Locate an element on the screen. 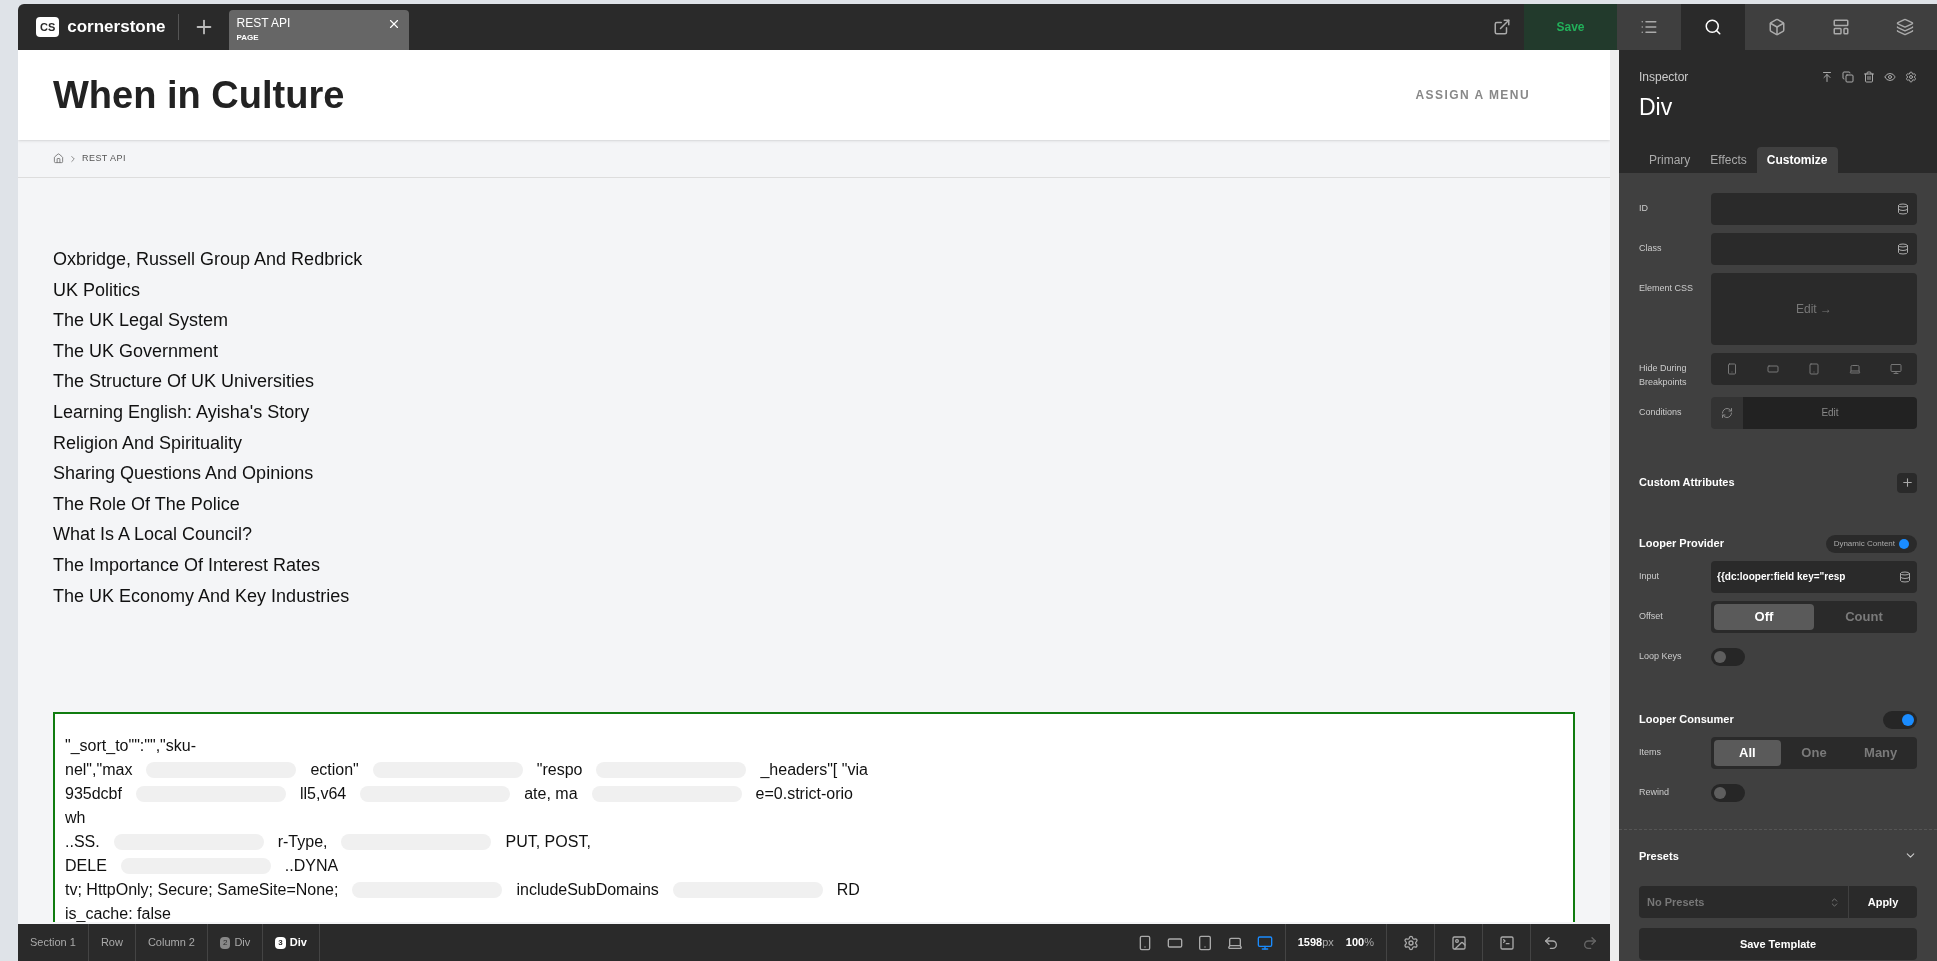 The width and height of the screenshot is (1937, 961). breadcrumb-text: REST API is located at coordinates (104, 158).